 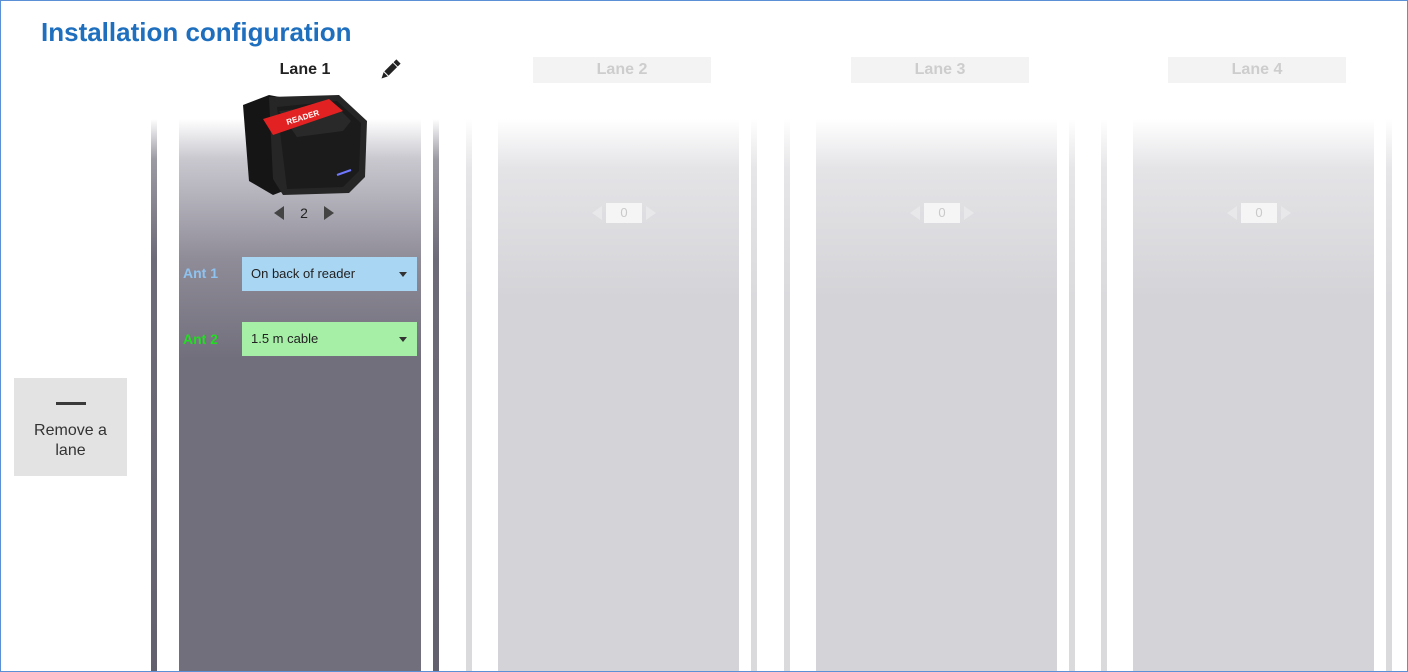 I want to click on lane-1-reader-count: 2, so click(x=304, y=213).